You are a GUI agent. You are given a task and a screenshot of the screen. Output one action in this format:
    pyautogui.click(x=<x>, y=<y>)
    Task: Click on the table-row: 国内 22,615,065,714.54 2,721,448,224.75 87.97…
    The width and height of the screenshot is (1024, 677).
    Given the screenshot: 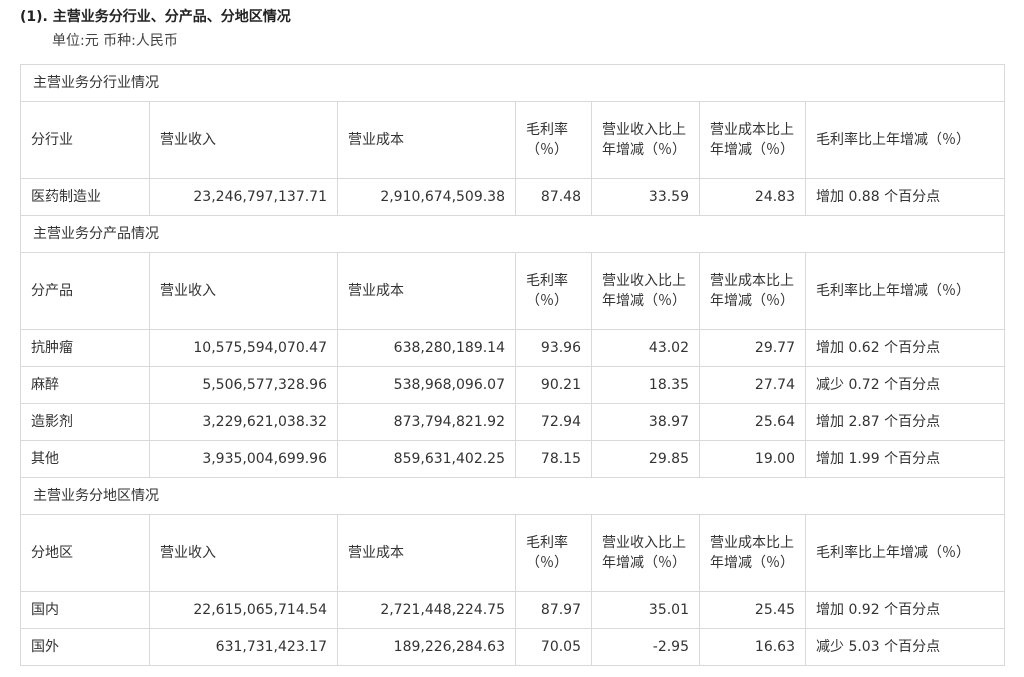 What is the action you would take?
    pyautogui.click(x=512, y=610)
    